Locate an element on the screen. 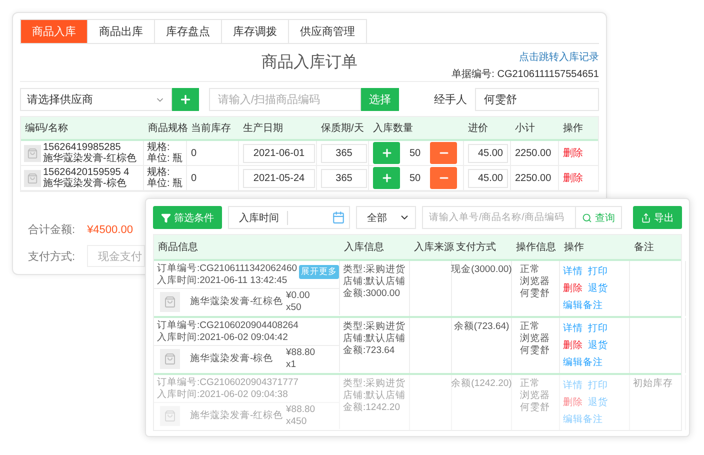 Image resolution: width=704 pixels, height=455 pixels. supplier-select: 请选择供应商 is located at coordinates (96, 99).